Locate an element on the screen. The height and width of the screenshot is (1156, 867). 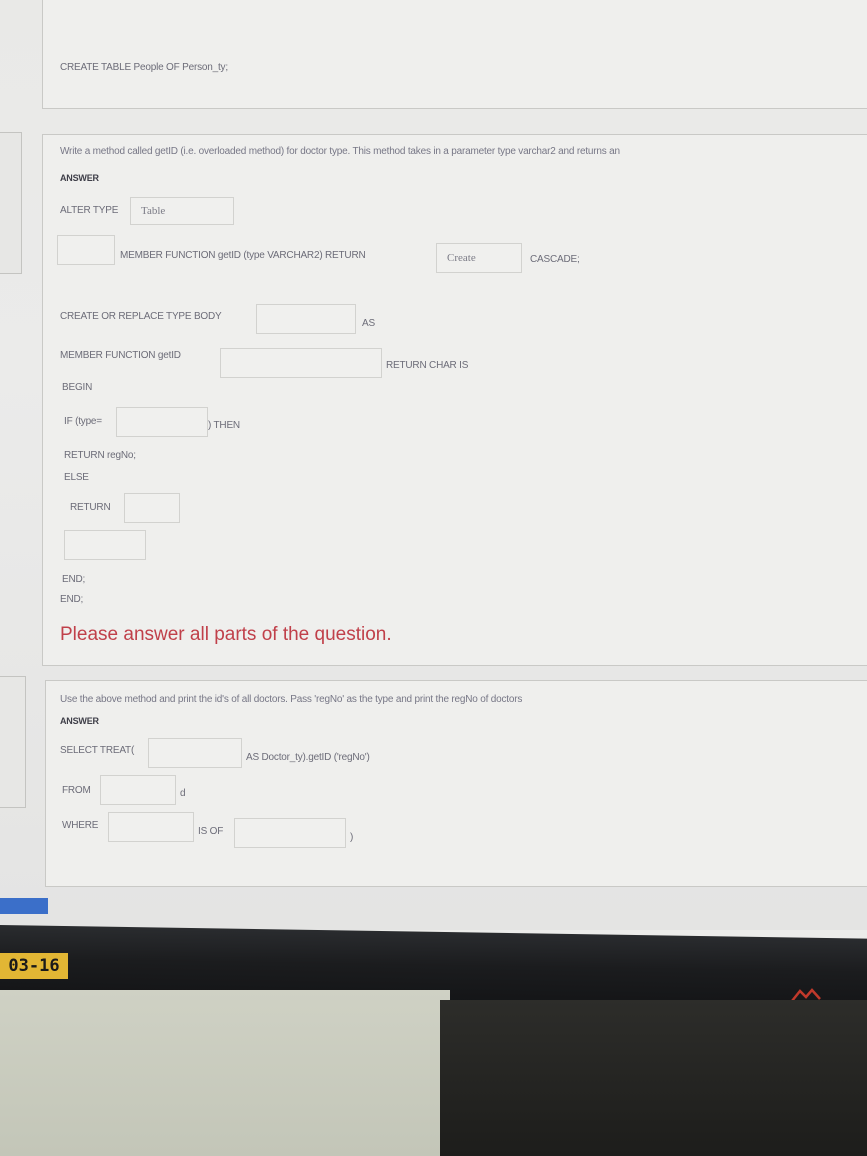
is-of-label: IS OF is located at coordinates (211, 831).